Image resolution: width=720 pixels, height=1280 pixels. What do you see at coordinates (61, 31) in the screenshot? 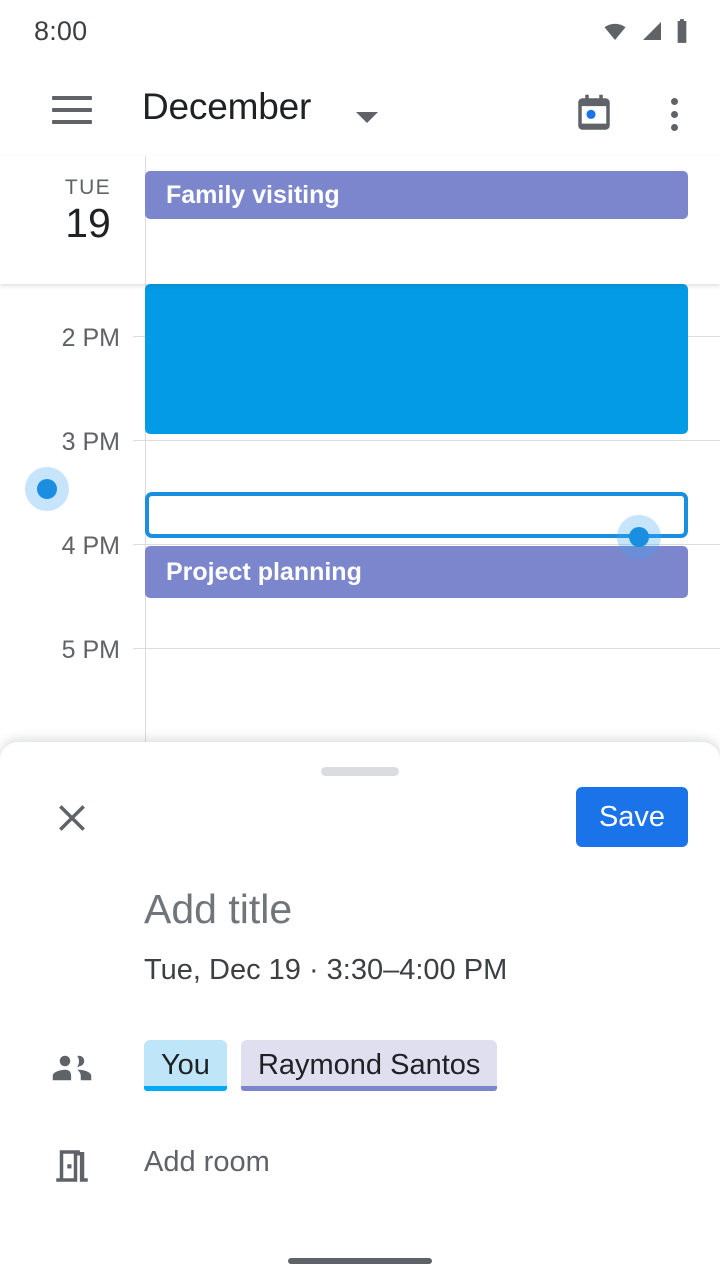
I see `status-bar-clock: 8:00` at bounding box center [61, 31].